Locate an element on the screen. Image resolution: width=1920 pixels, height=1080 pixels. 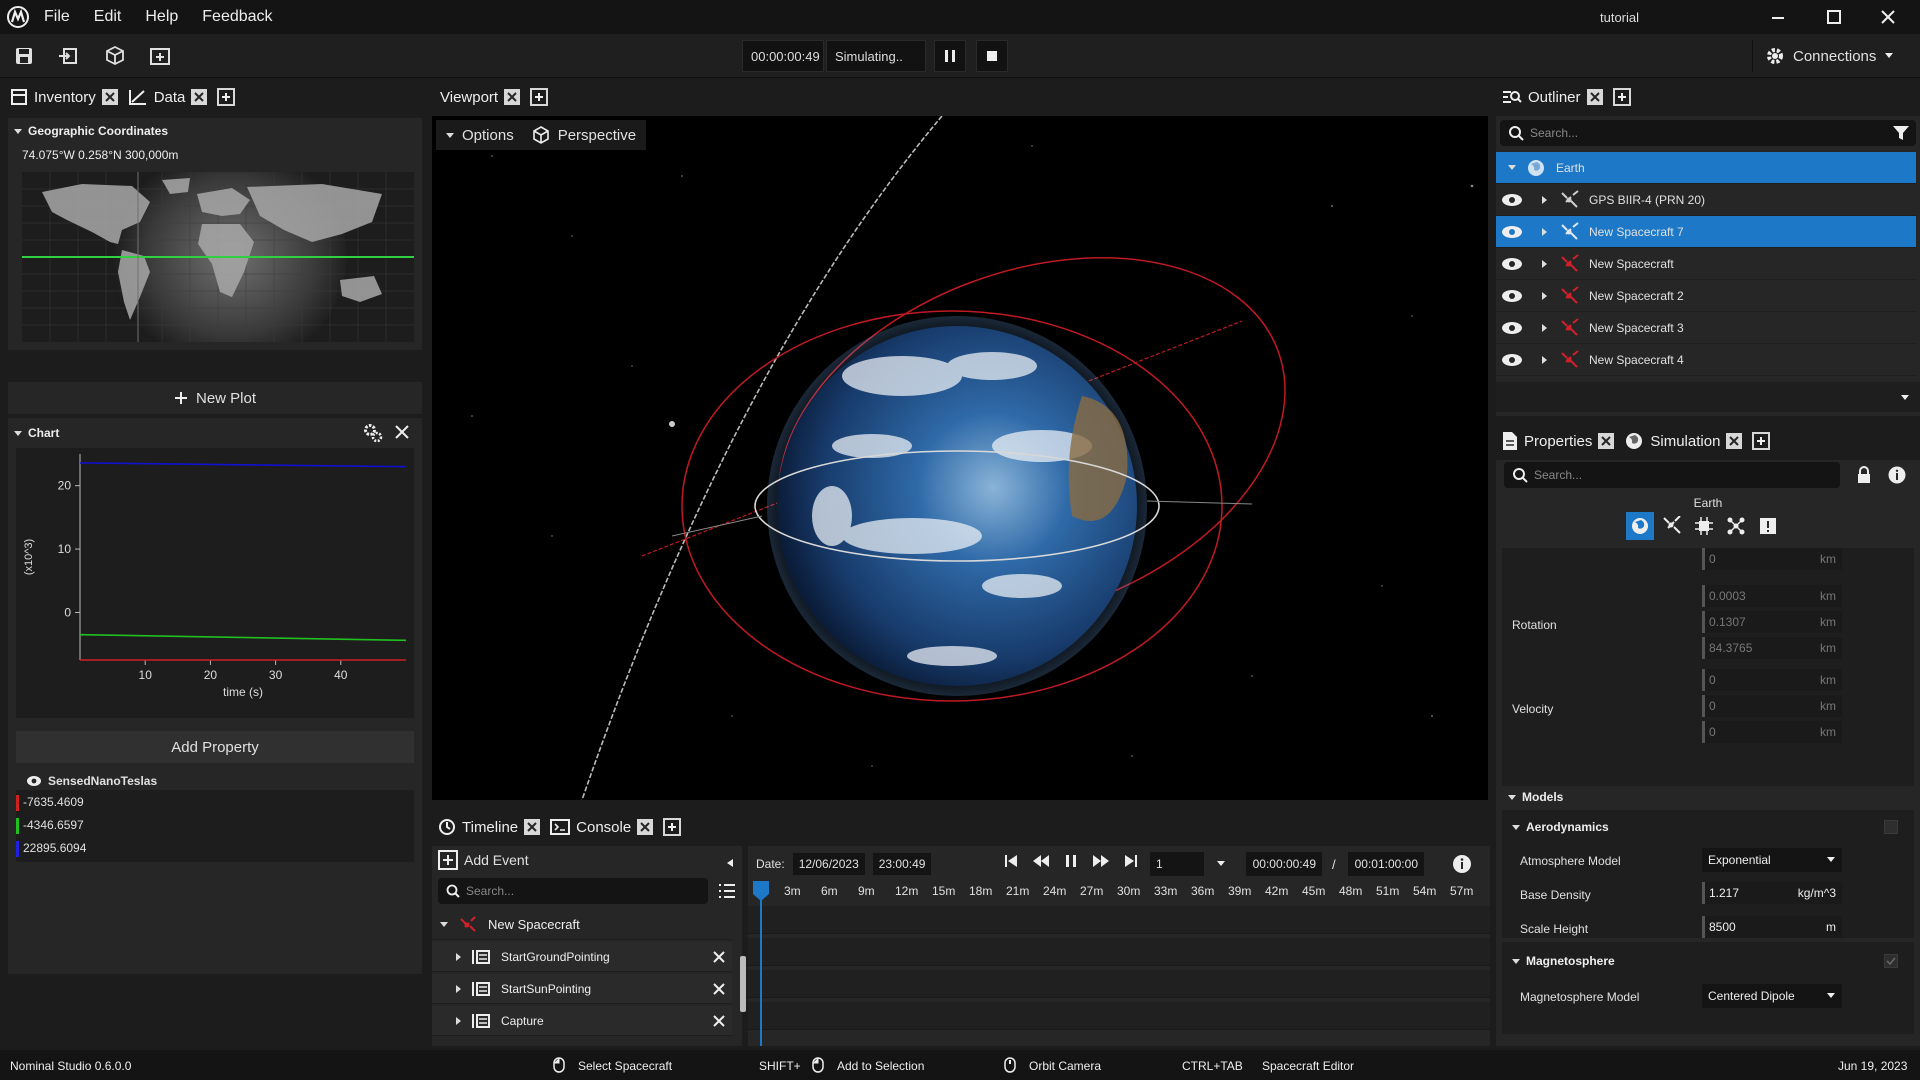
velocity-field-y: 0 km is located at coordinates (1772, 706).